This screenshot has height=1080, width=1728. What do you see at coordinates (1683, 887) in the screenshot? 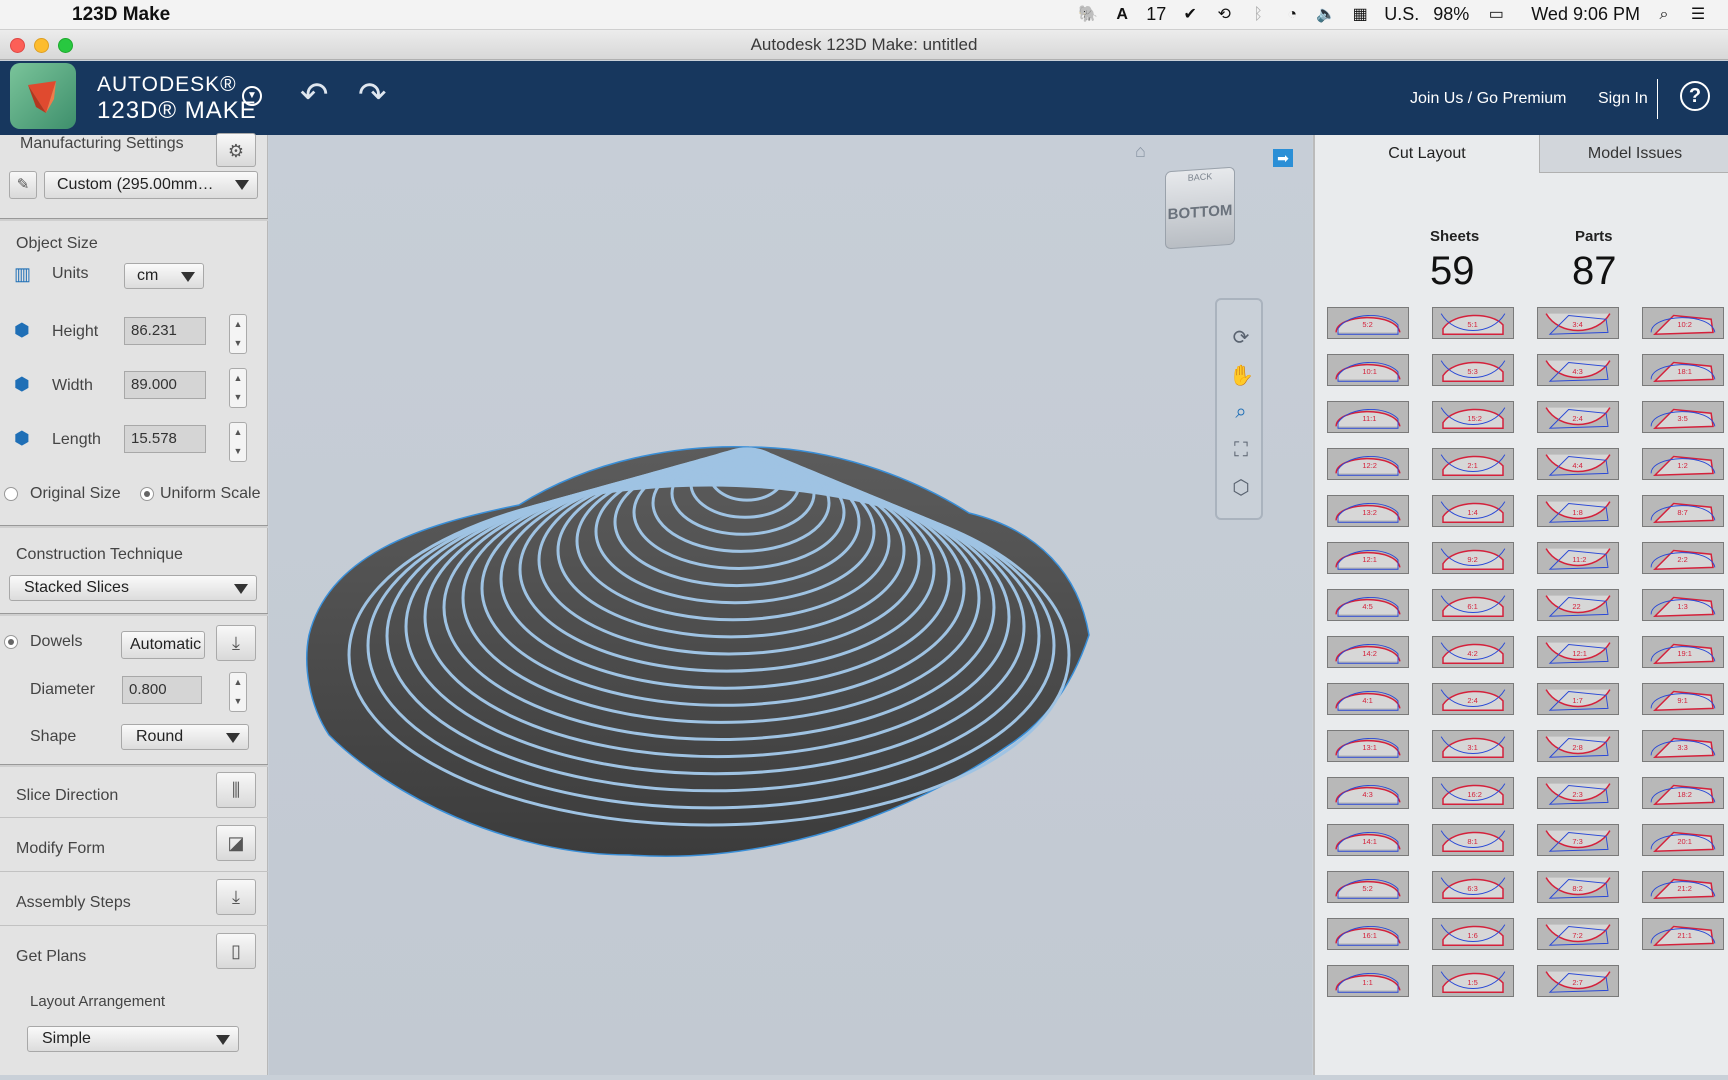
I see `sheet-thumbnail: 21:2` at bounding box center [1683, 887].